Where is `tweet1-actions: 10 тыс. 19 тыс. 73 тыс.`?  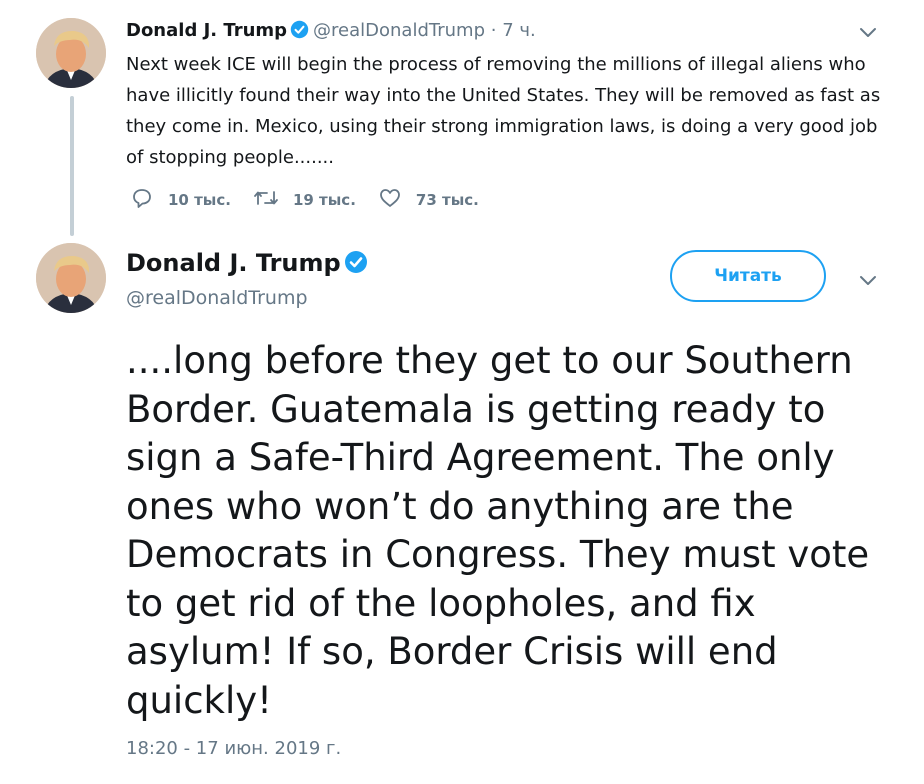 tweet1-actions: 10 тыс. 19 тыс. 73 тыс. is located at coordinates (315, 200).